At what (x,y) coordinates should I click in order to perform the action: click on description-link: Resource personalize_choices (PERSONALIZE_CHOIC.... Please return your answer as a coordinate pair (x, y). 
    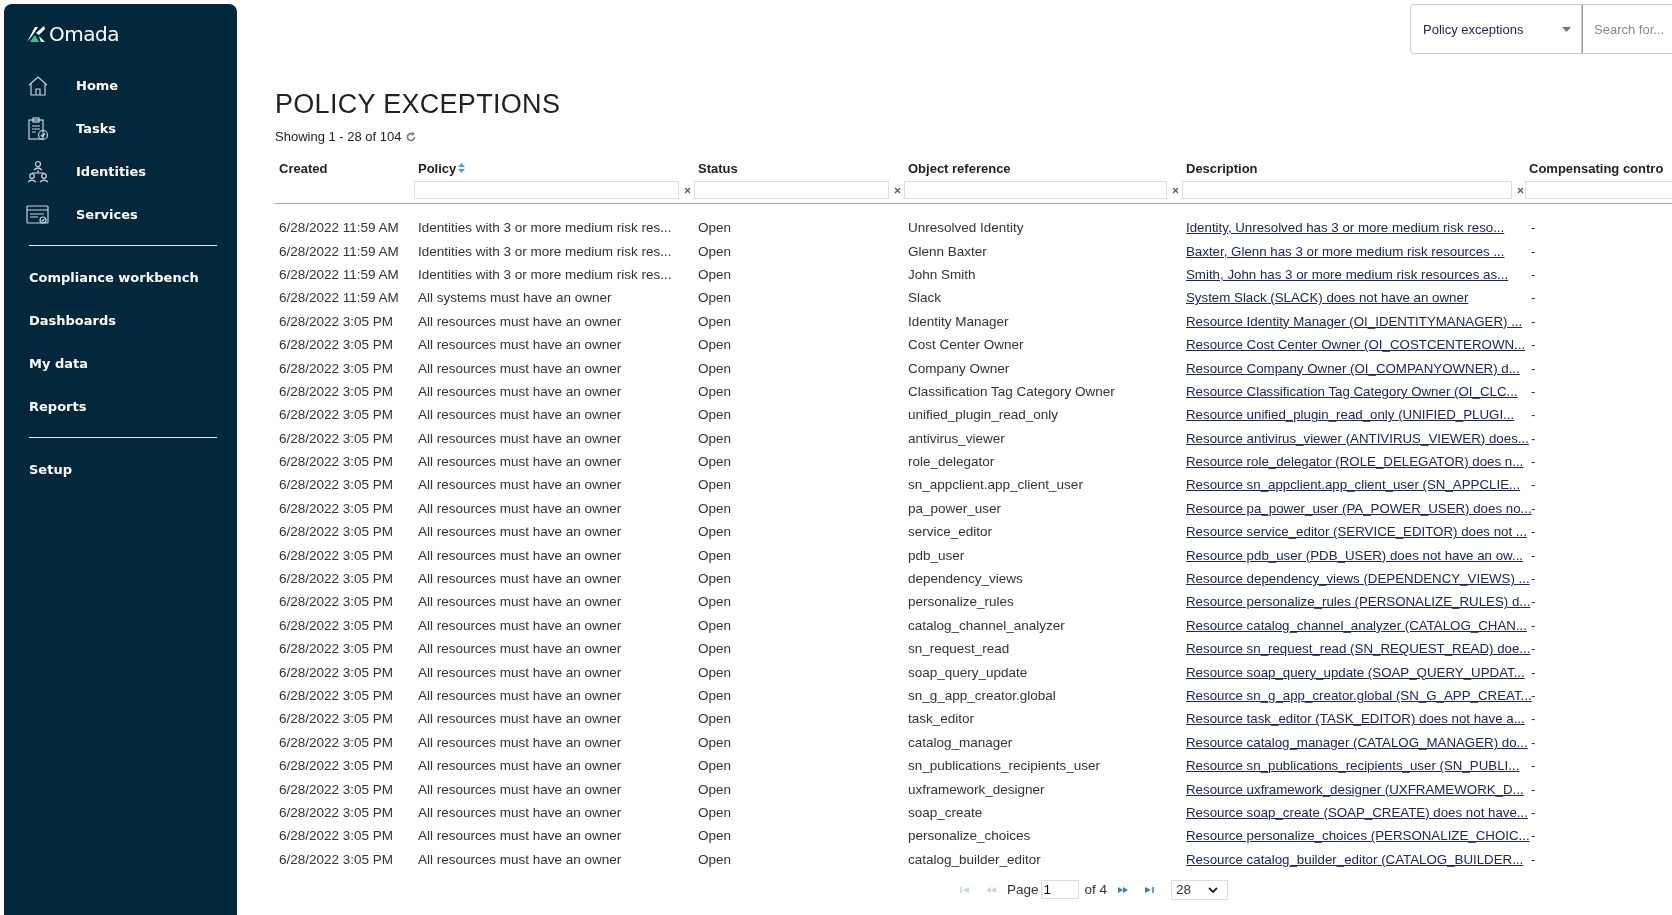
    Looking at the image, I should click on (1358, 836).